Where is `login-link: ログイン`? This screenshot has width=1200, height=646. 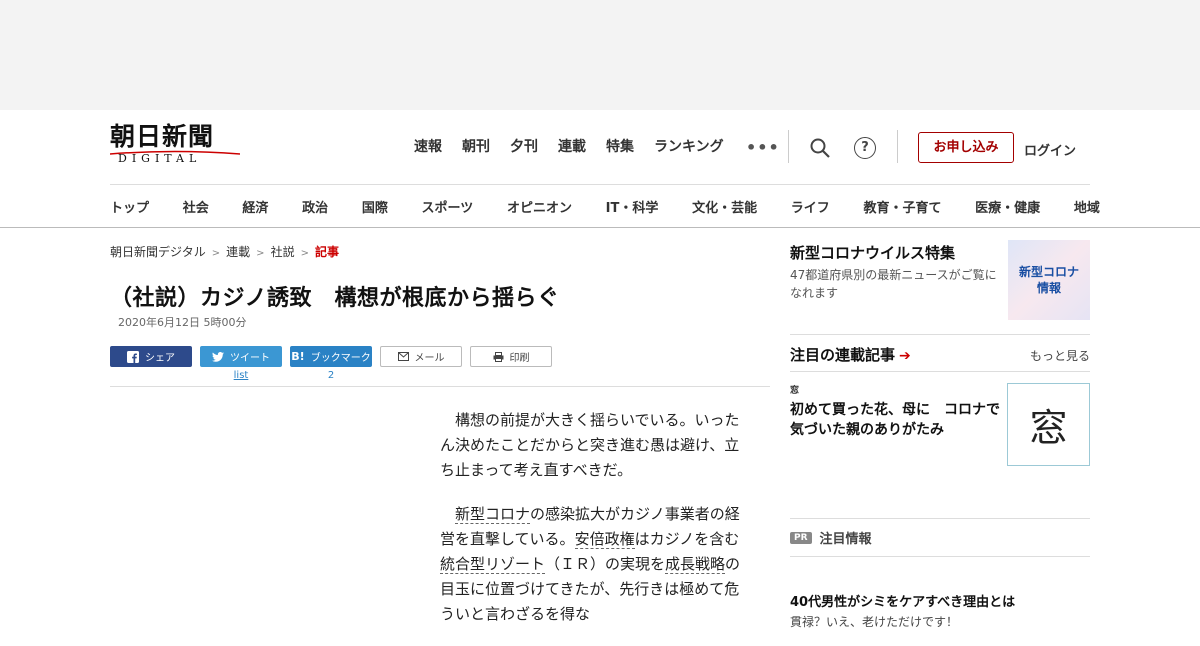
login-link: ログイン is located at coordinates (1050, 149).